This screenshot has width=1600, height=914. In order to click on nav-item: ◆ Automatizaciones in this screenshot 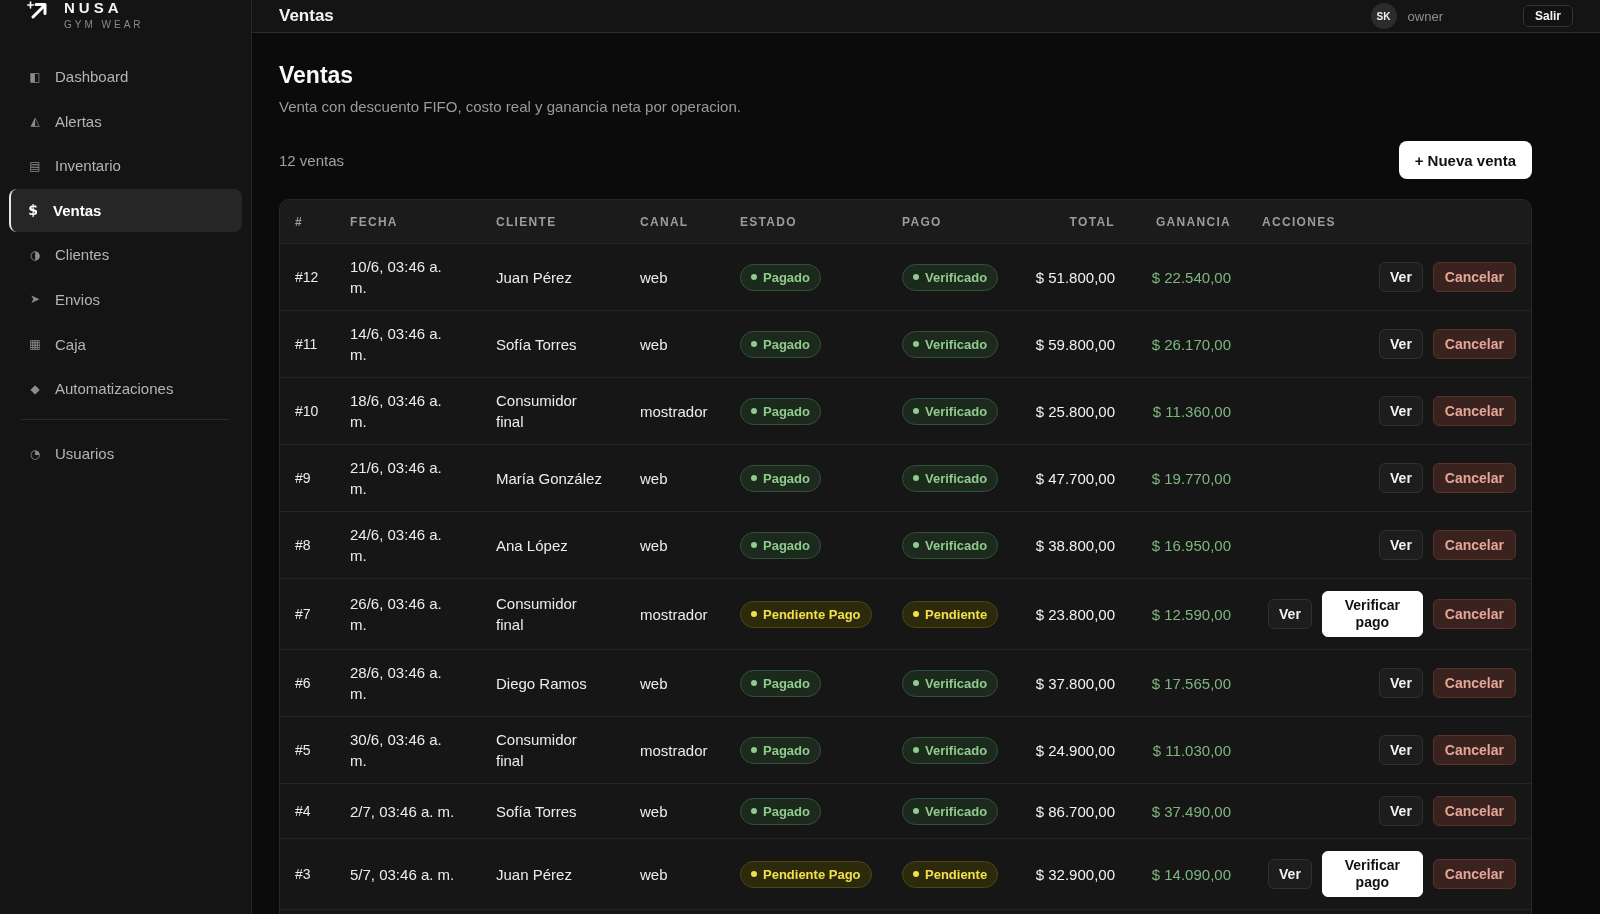, I will do `click(125, 389)`.